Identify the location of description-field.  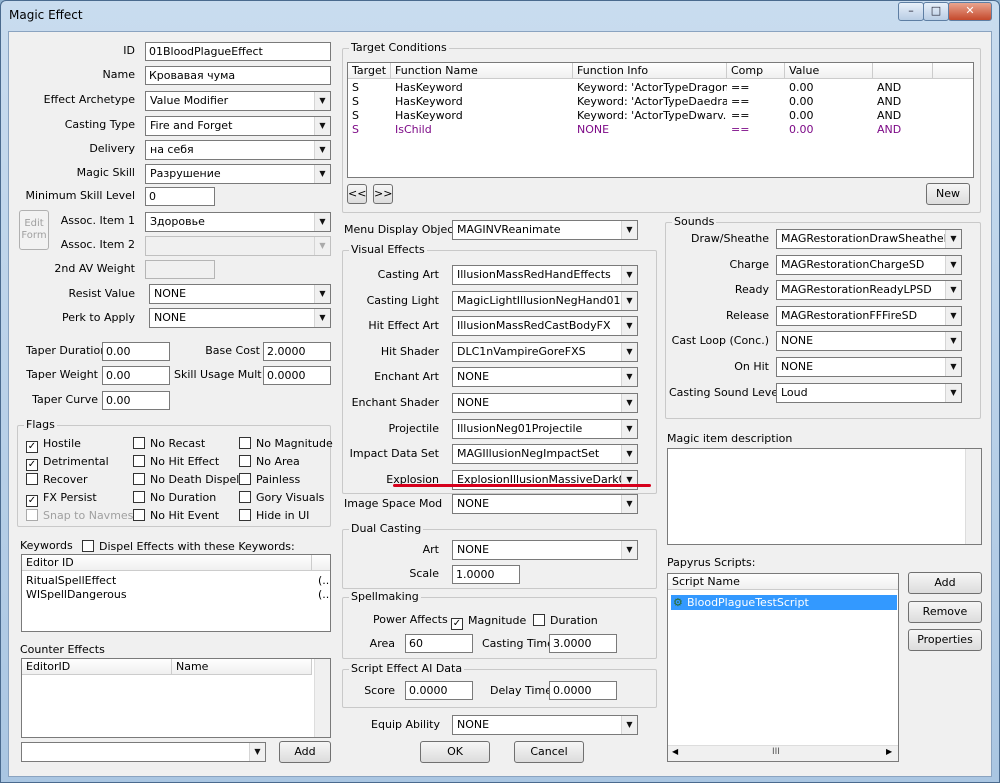
(824, 496).